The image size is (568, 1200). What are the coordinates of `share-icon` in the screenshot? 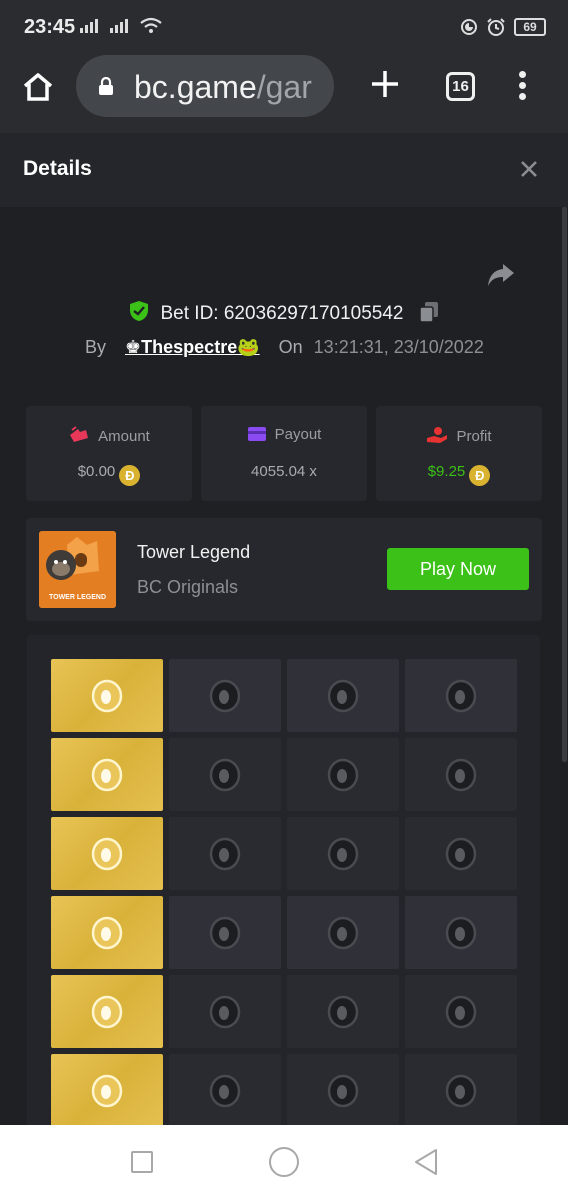 It's located at (501, 275).